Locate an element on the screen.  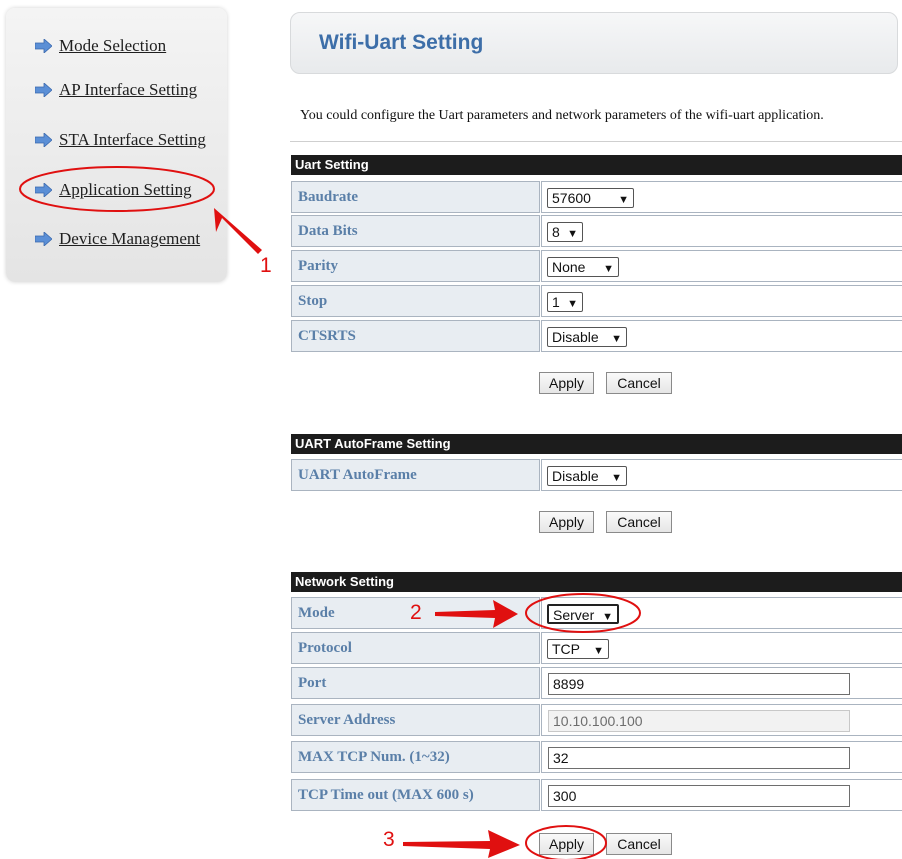
annotation-number-3: 3 is located at coordinates (389, 839).